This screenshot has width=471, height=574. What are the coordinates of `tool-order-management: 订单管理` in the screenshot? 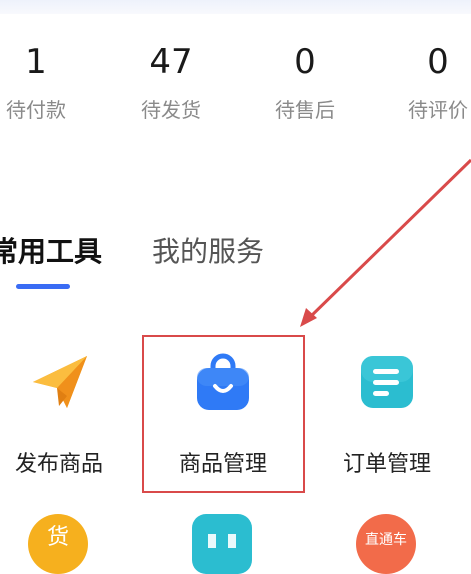 It's located at (387, 416).